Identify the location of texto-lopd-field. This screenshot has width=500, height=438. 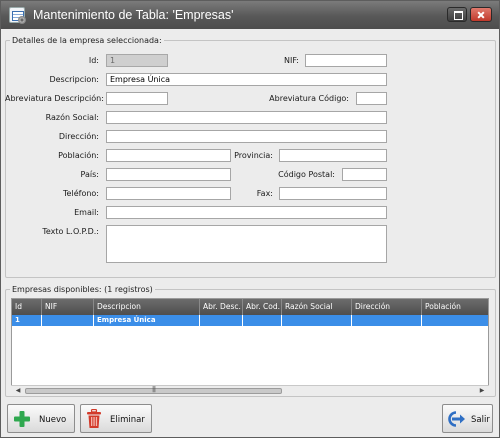
(246, 244).